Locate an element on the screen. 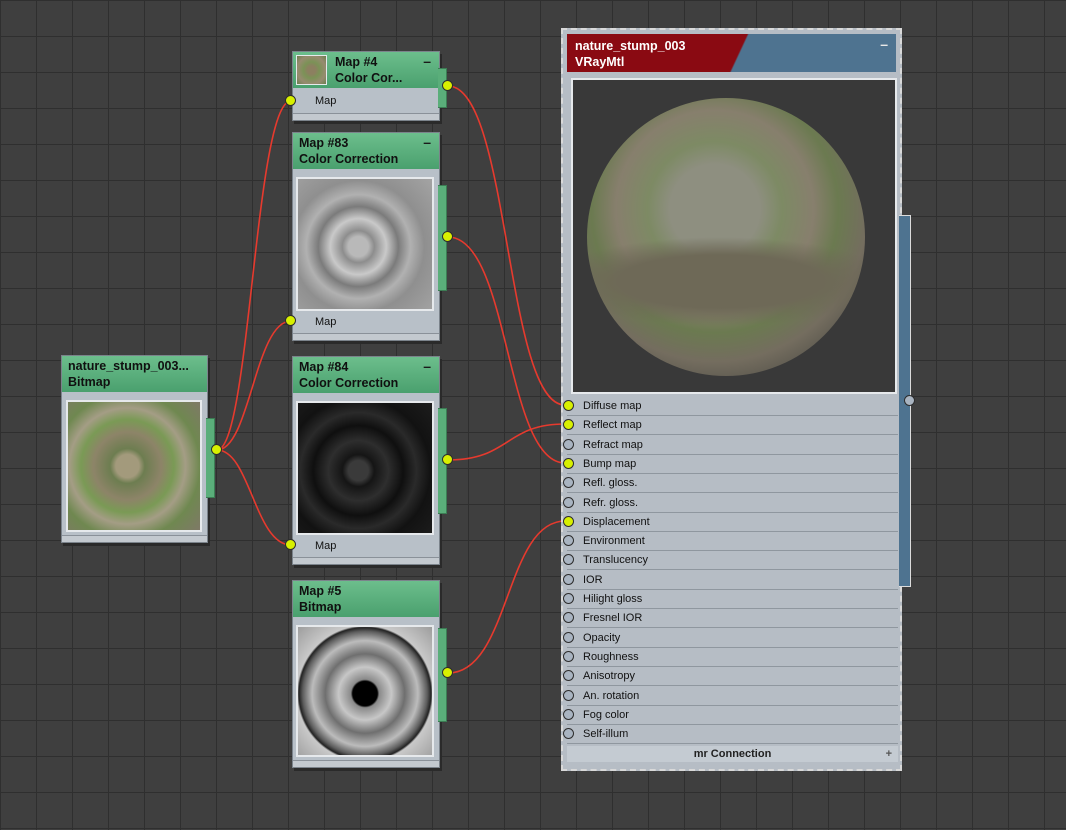 This screenshot has height=830, width=1066. map83-node-type: Color Correction is located at coordinates (349, 159).